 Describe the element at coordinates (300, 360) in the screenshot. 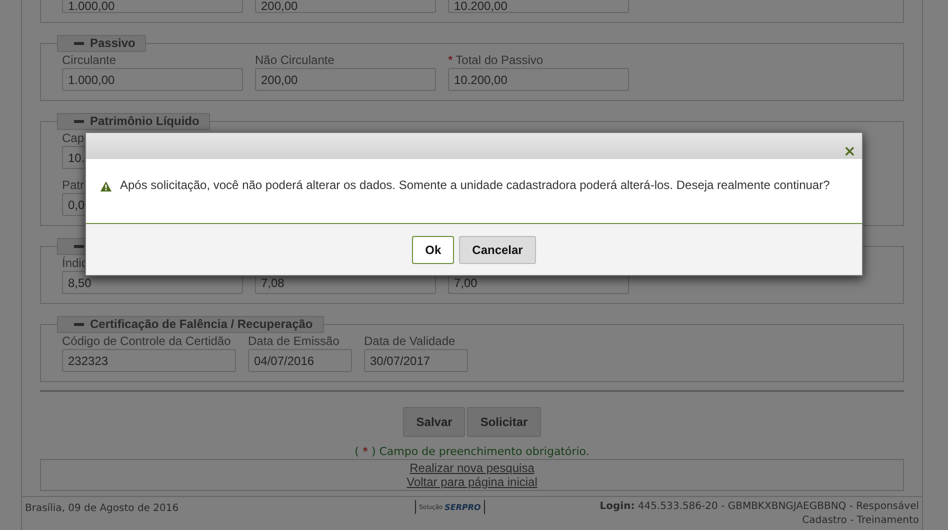

I see `input-field: 04/07/2016` at that location.